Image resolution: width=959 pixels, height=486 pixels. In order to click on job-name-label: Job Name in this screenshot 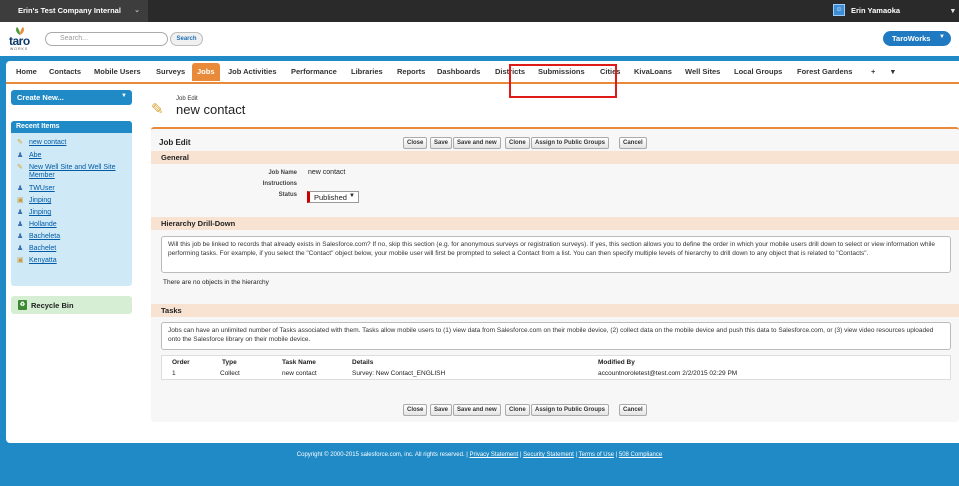, I will do `click(282, 173)`.